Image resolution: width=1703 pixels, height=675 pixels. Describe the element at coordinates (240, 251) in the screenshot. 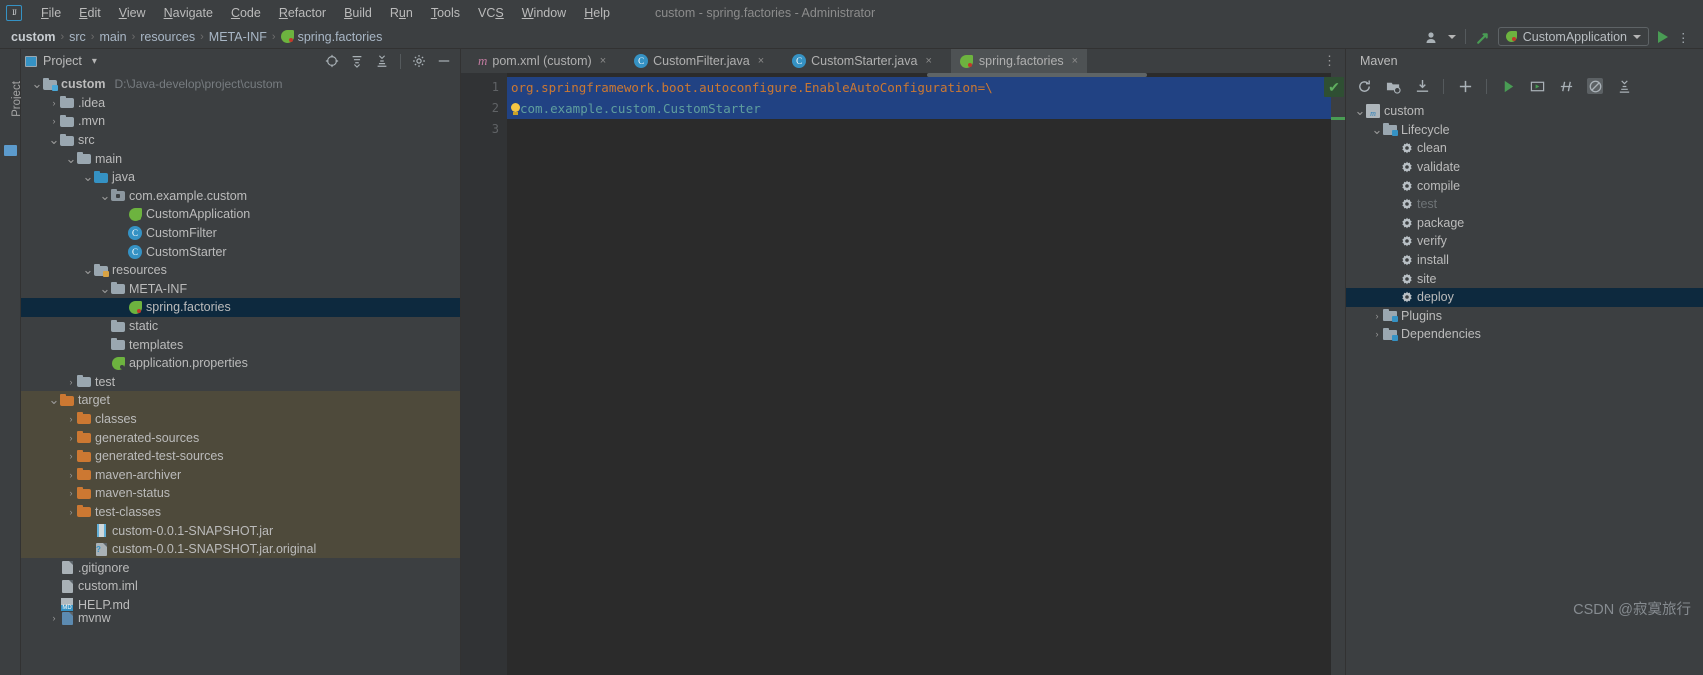

I see `tree-node-customstarter: C CustomStarter` at that location.